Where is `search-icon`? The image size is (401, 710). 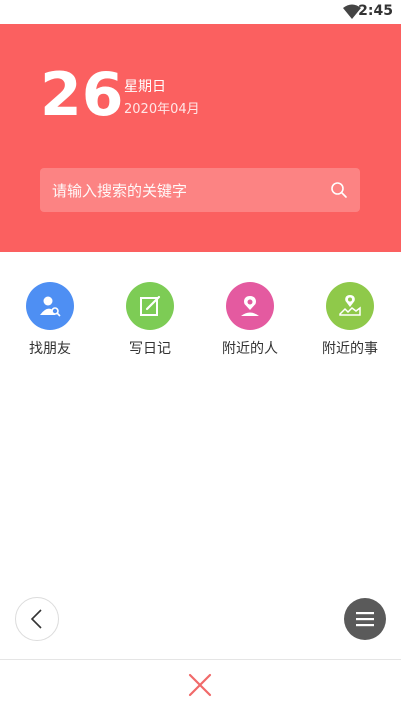 search-icon is located at coordinates (339, 190).